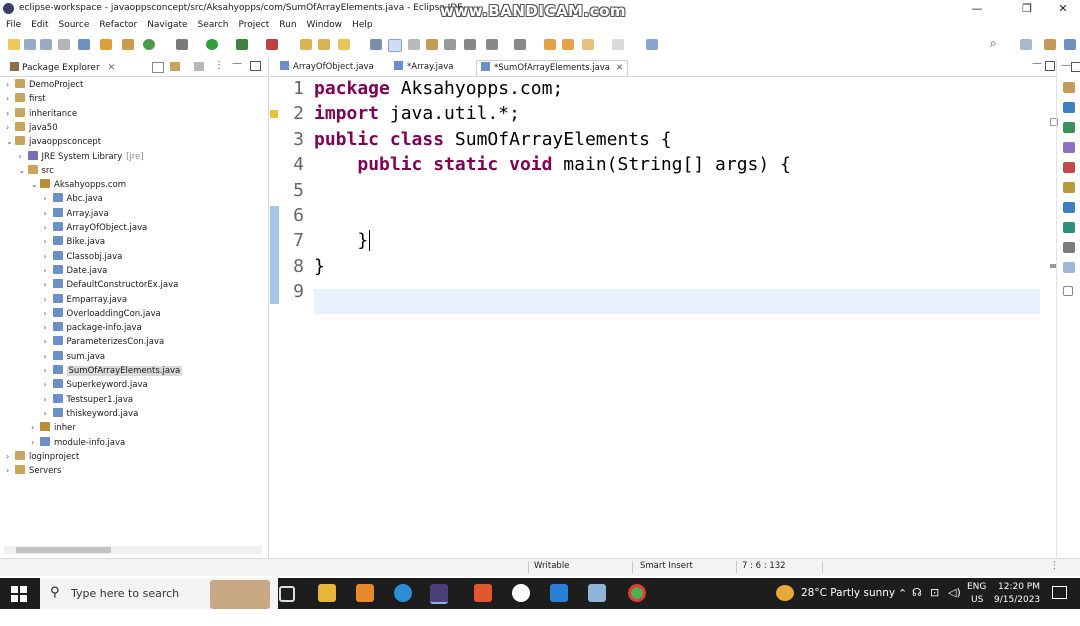  Describe the element at coordinates (1069, 187) in the screenshot. I see `console-icon` at that location.